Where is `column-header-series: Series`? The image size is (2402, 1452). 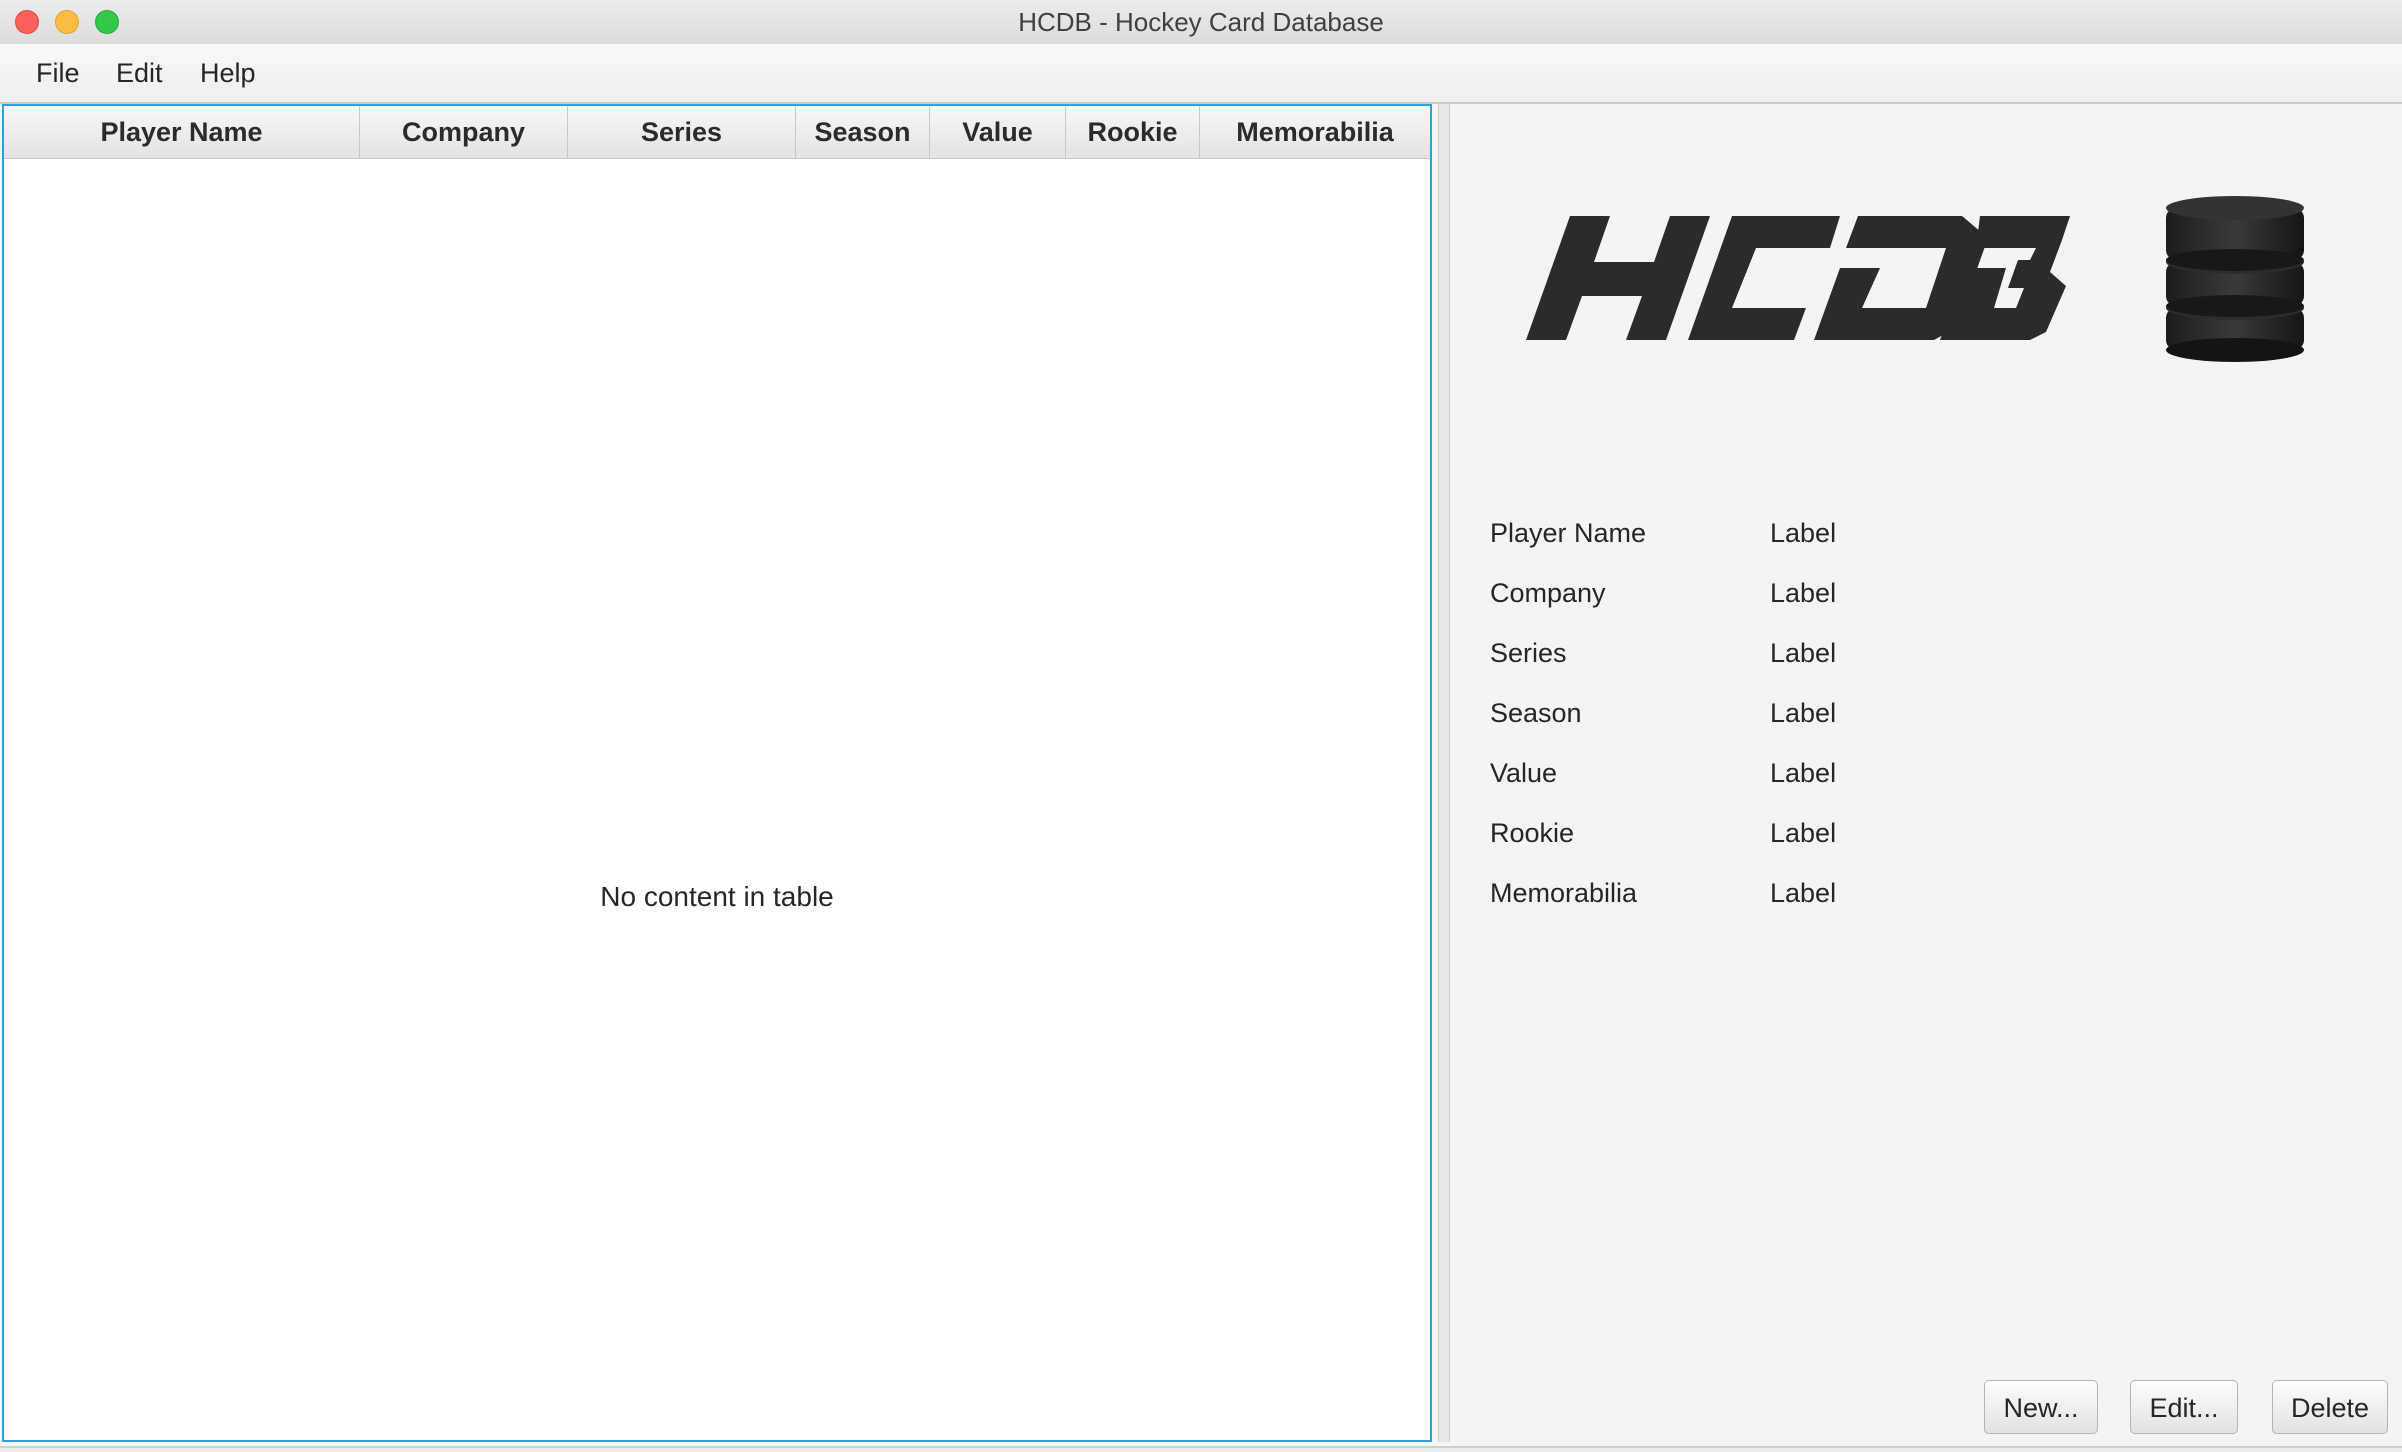 column-header-series: Series is located at coordinates (682, 132).